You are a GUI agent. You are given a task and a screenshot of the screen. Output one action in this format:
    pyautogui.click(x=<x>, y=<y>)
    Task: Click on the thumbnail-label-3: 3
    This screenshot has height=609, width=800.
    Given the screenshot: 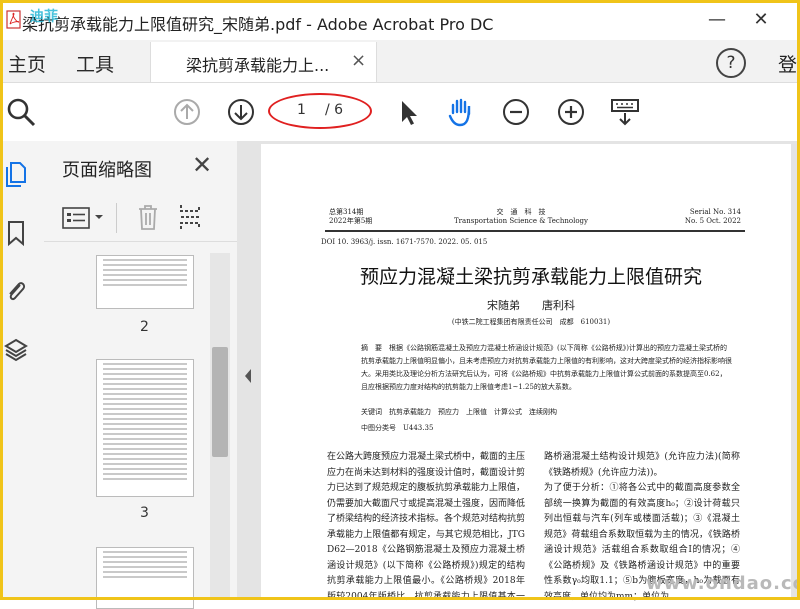 What is the action you would take?
    pyautogui.click(x=144, y=513)
    